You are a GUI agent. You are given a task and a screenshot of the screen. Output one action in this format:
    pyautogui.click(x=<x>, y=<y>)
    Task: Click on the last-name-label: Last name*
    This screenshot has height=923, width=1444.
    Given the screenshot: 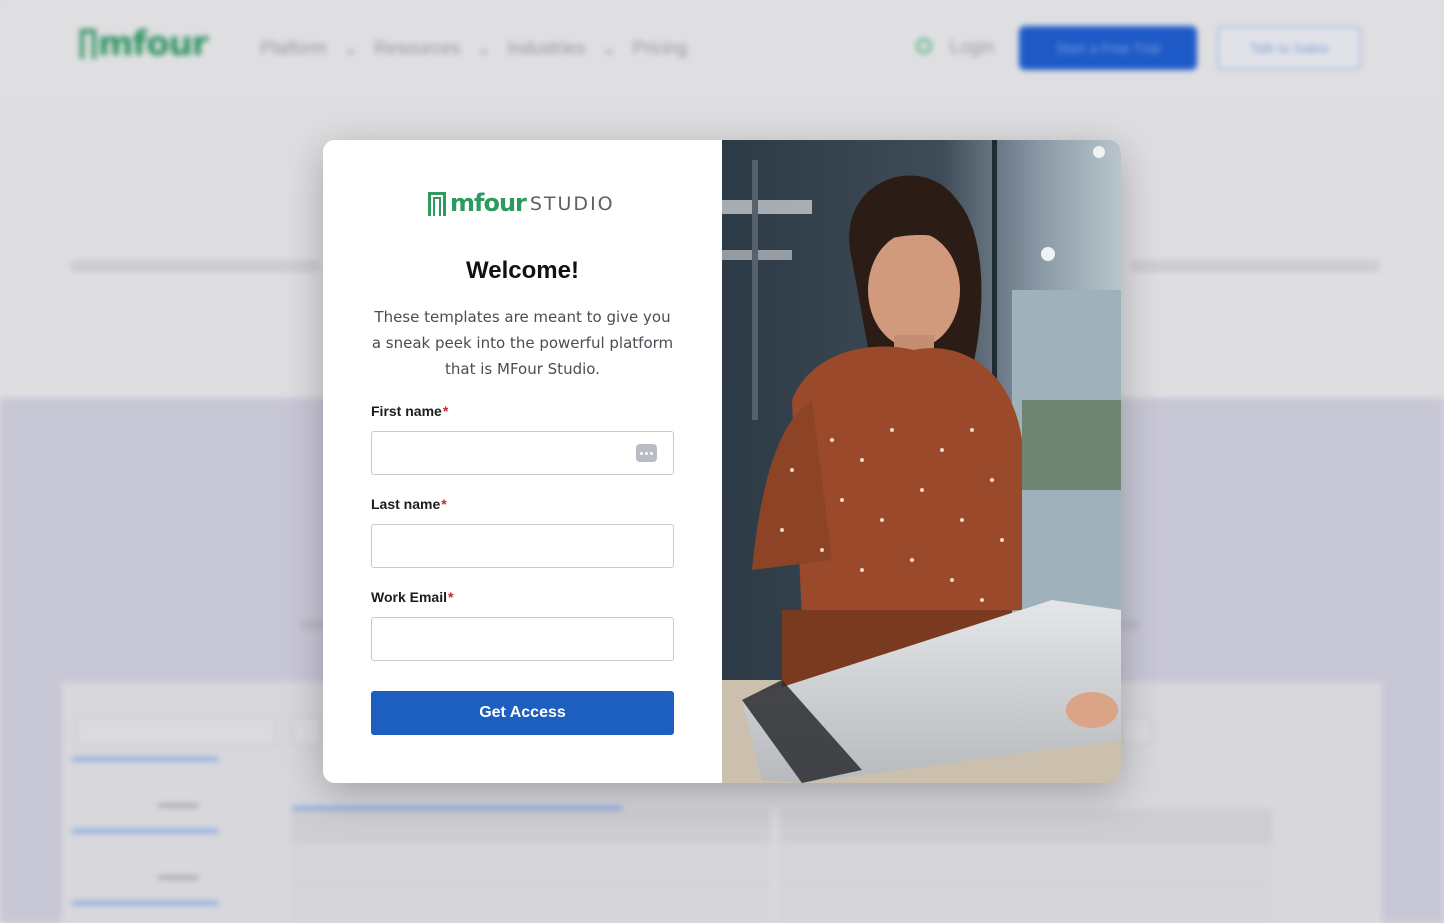 What is the action you would take?
    pyautogui.click(x=409, y=504)
    